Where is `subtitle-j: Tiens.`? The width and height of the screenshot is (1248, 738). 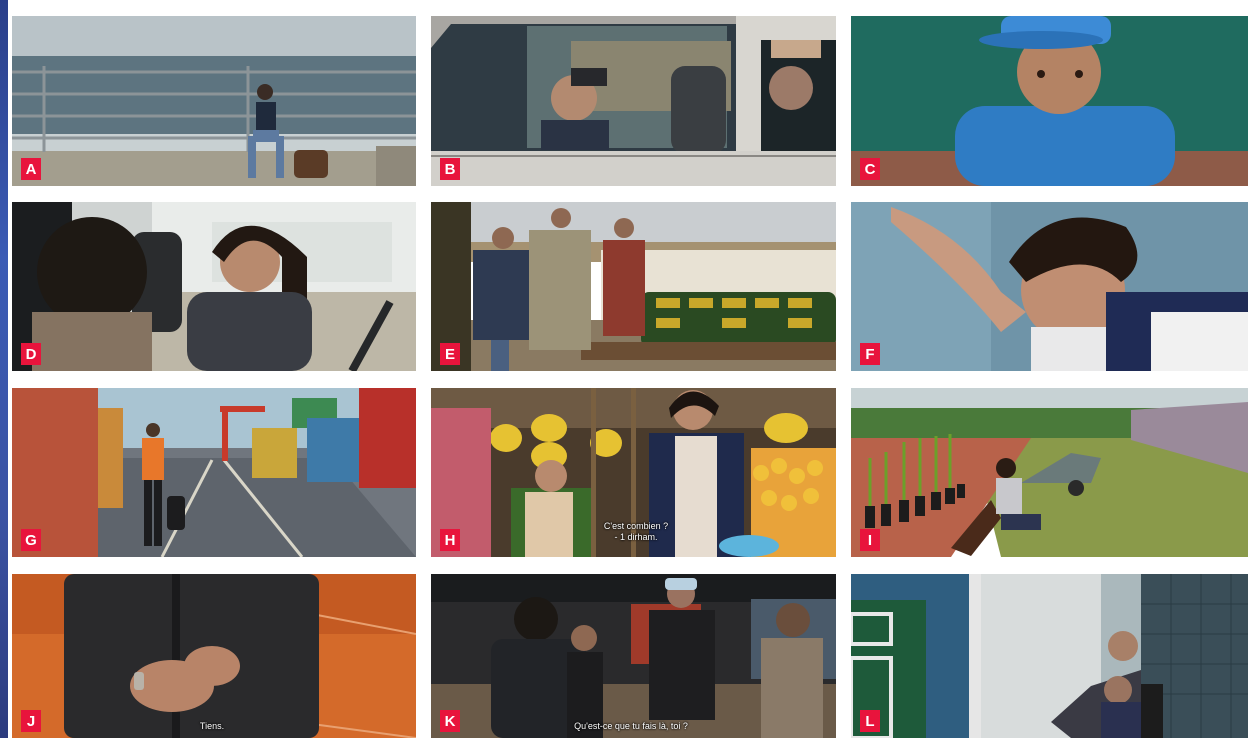 subtitle-j: Tiens. is located at coordinates (212, 726).